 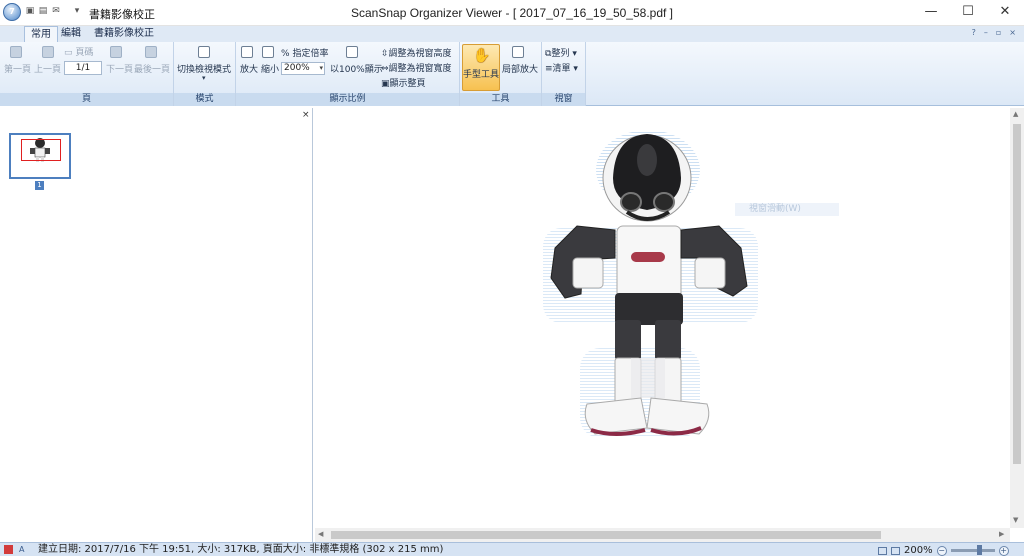 I want to click on next-page-button: 下一頁, so click(x=119, y=68).